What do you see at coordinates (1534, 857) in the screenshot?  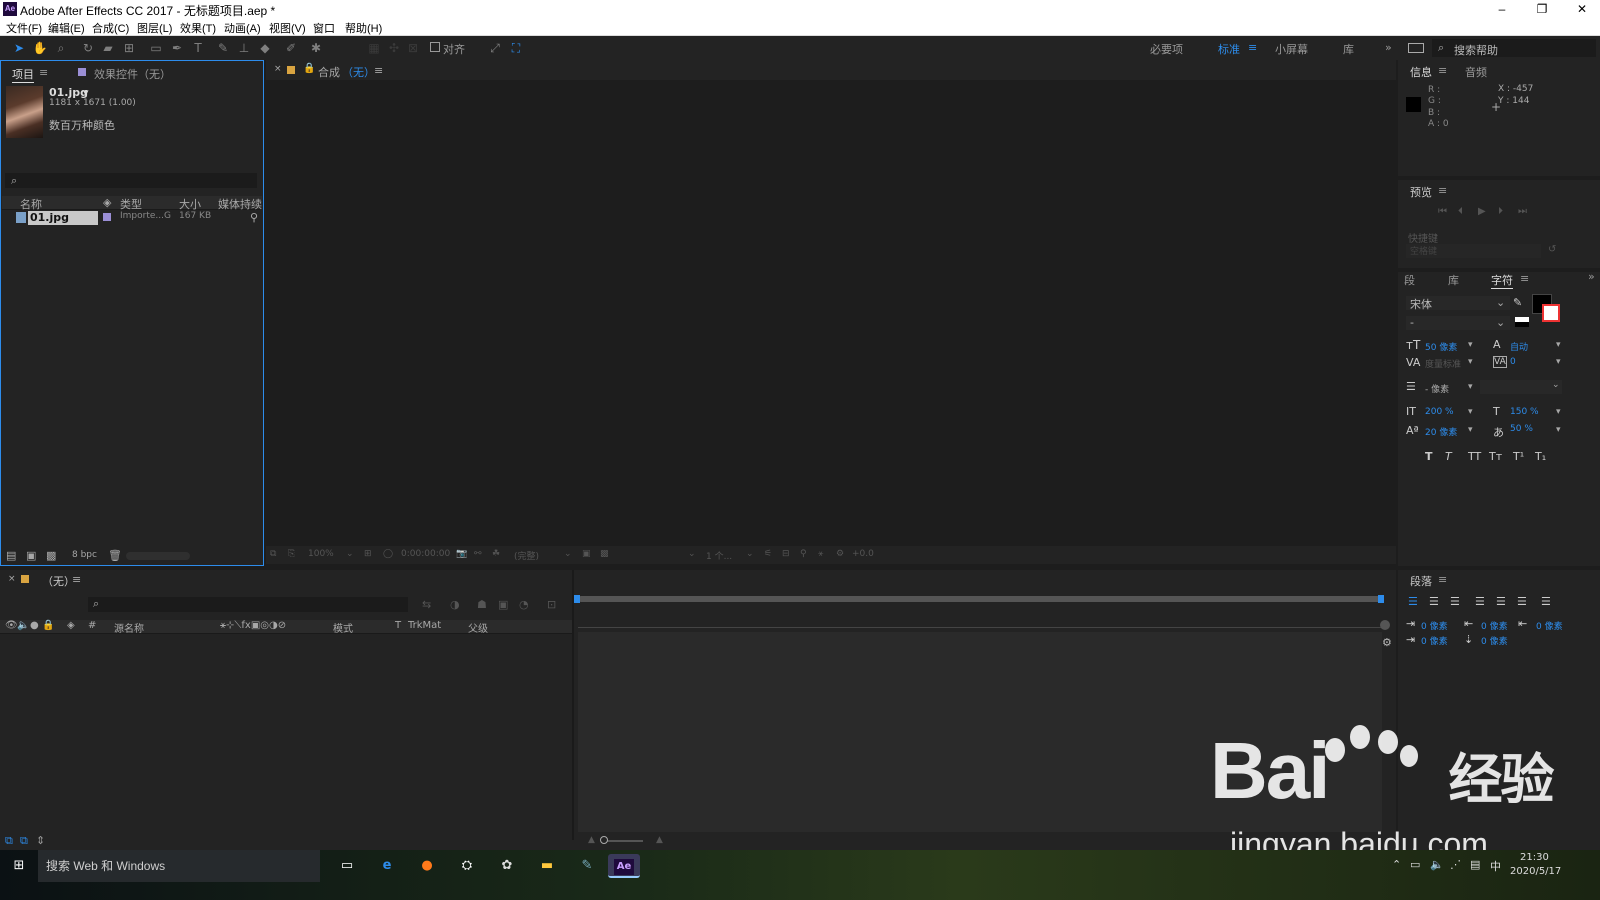 I see `clock-time: 21:30` at bounding box center [1534, 857].